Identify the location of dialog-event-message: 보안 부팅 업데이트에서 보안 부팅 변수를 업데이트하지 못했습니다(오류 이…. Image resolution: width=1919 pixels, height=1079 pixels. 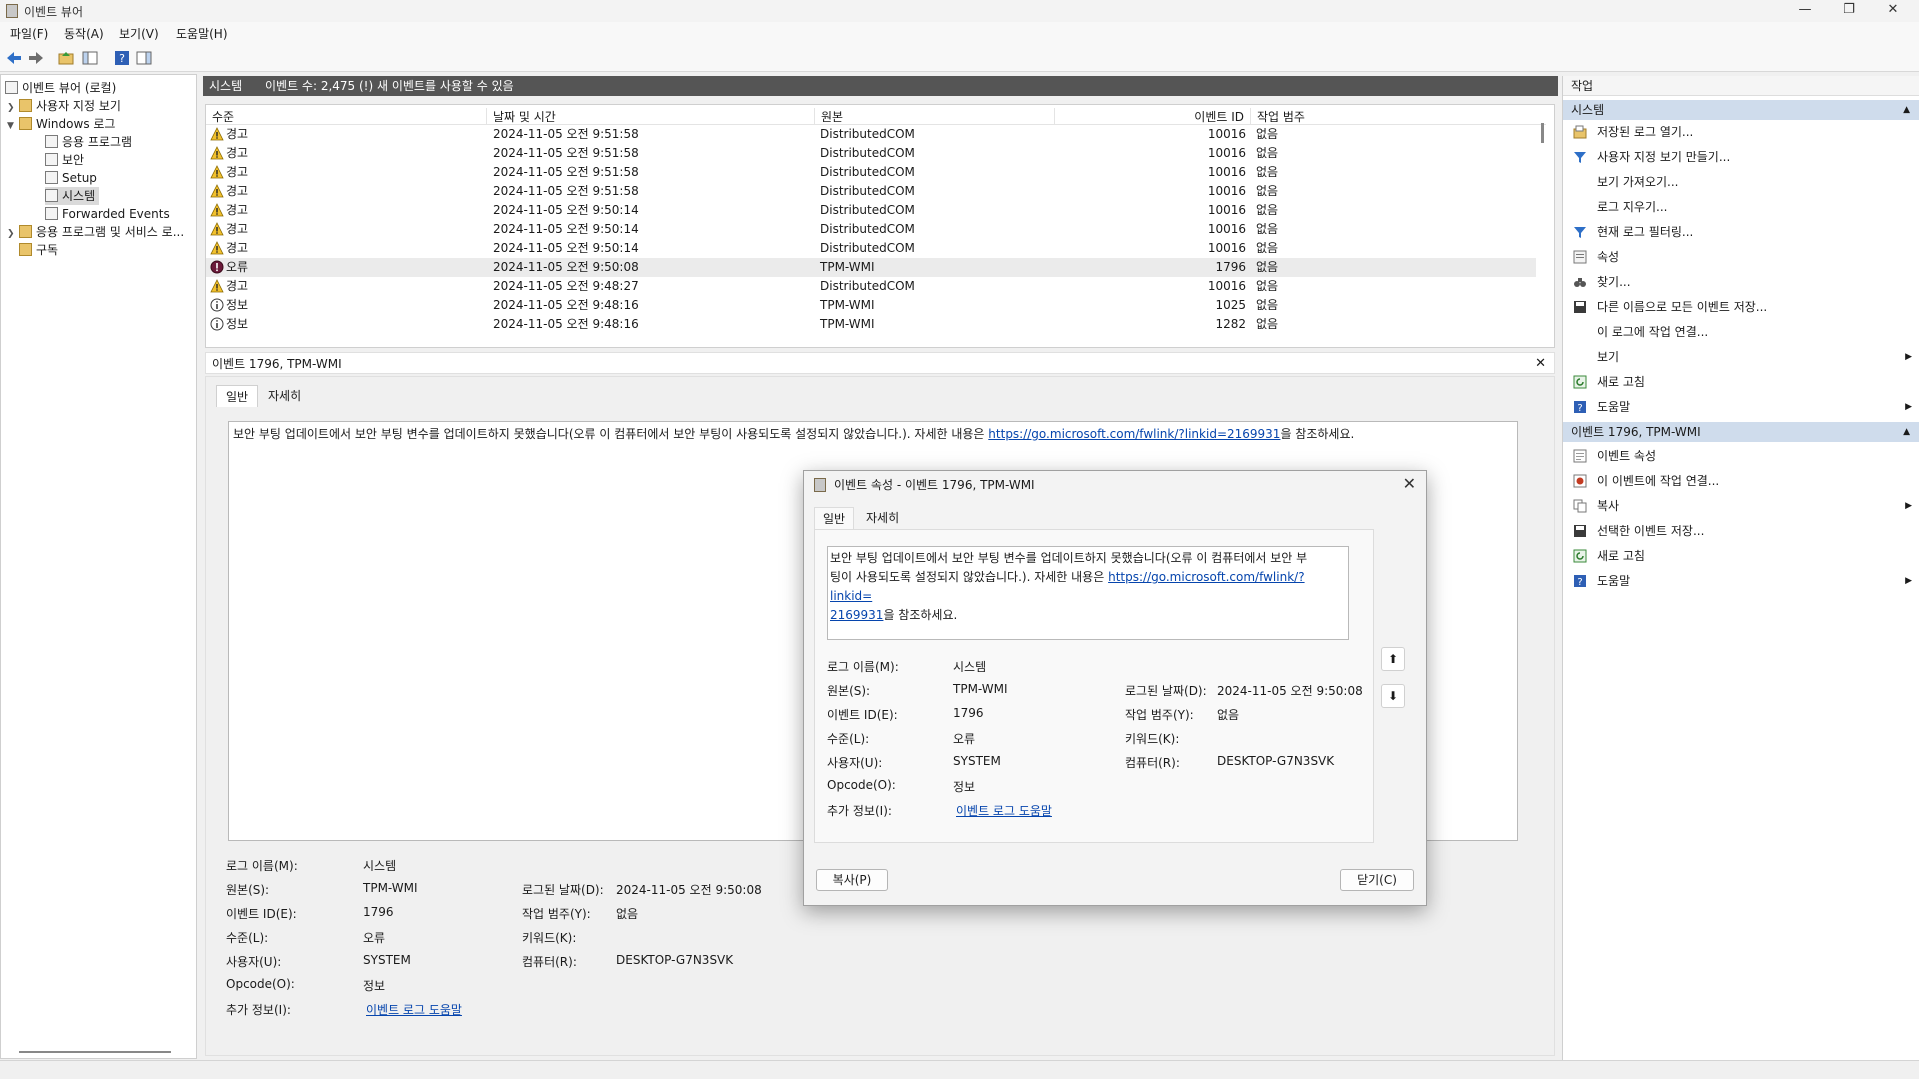
(1088, 593).